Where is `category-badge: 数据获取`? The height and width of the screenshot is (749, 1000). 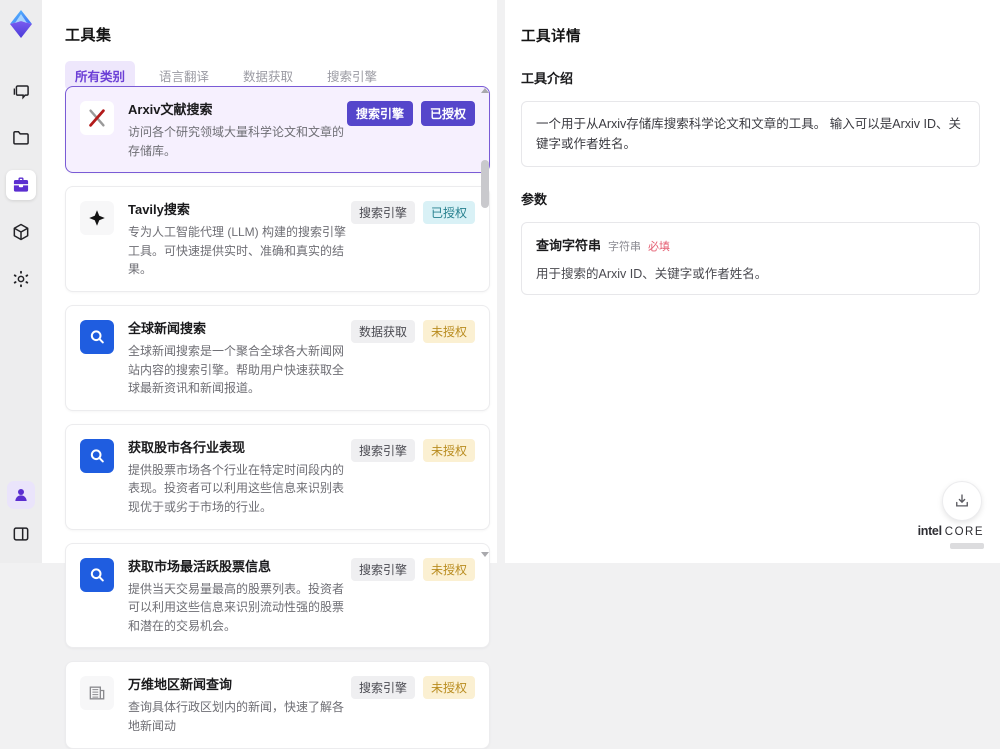 category-badge: 数据获取 is located at coordinates (382, 331).